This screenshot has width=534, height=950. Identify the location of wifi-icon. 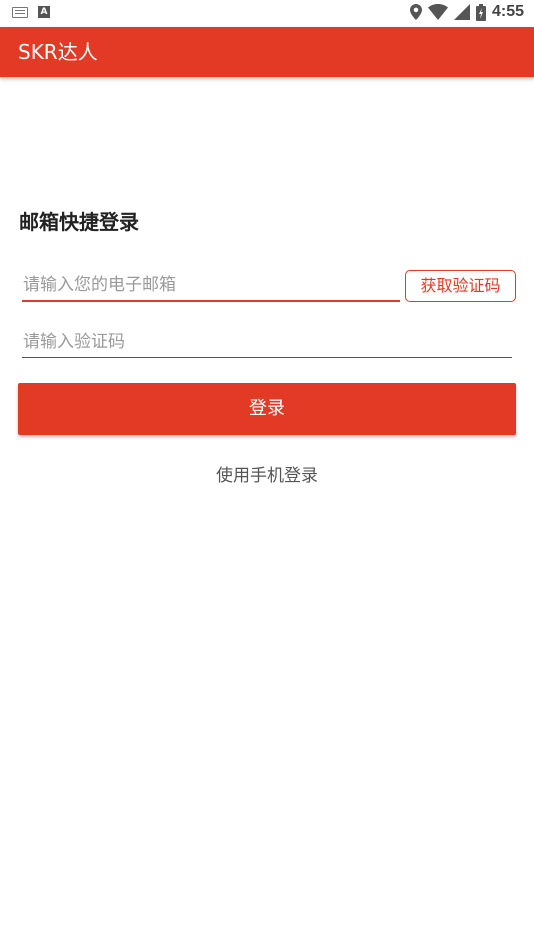
(437, 12).